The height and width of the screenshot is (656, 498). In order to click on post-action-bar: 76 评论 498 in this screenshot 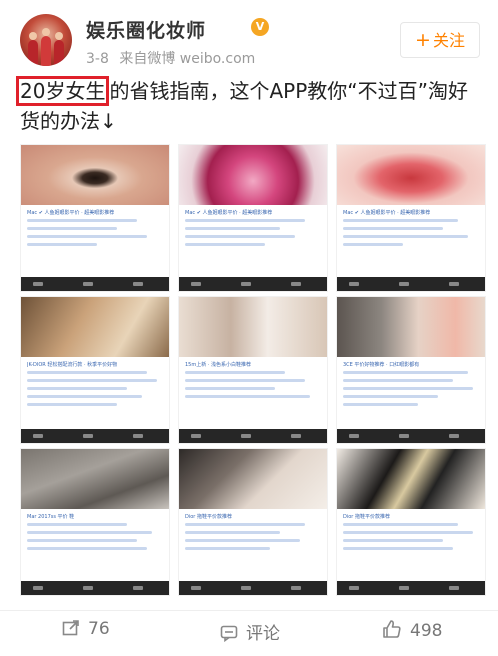, I will do `click(249, 633)`.